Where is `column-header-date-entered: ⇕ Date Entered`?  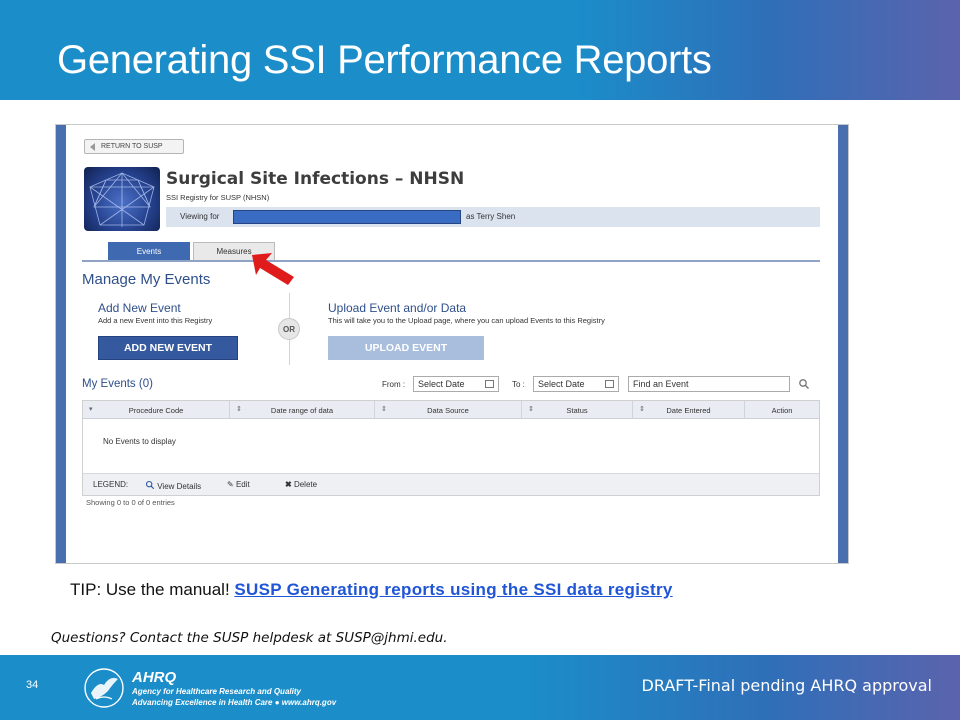
column-header-date-entered: ⇕ Date Entered is located at coordinates (689, 410).